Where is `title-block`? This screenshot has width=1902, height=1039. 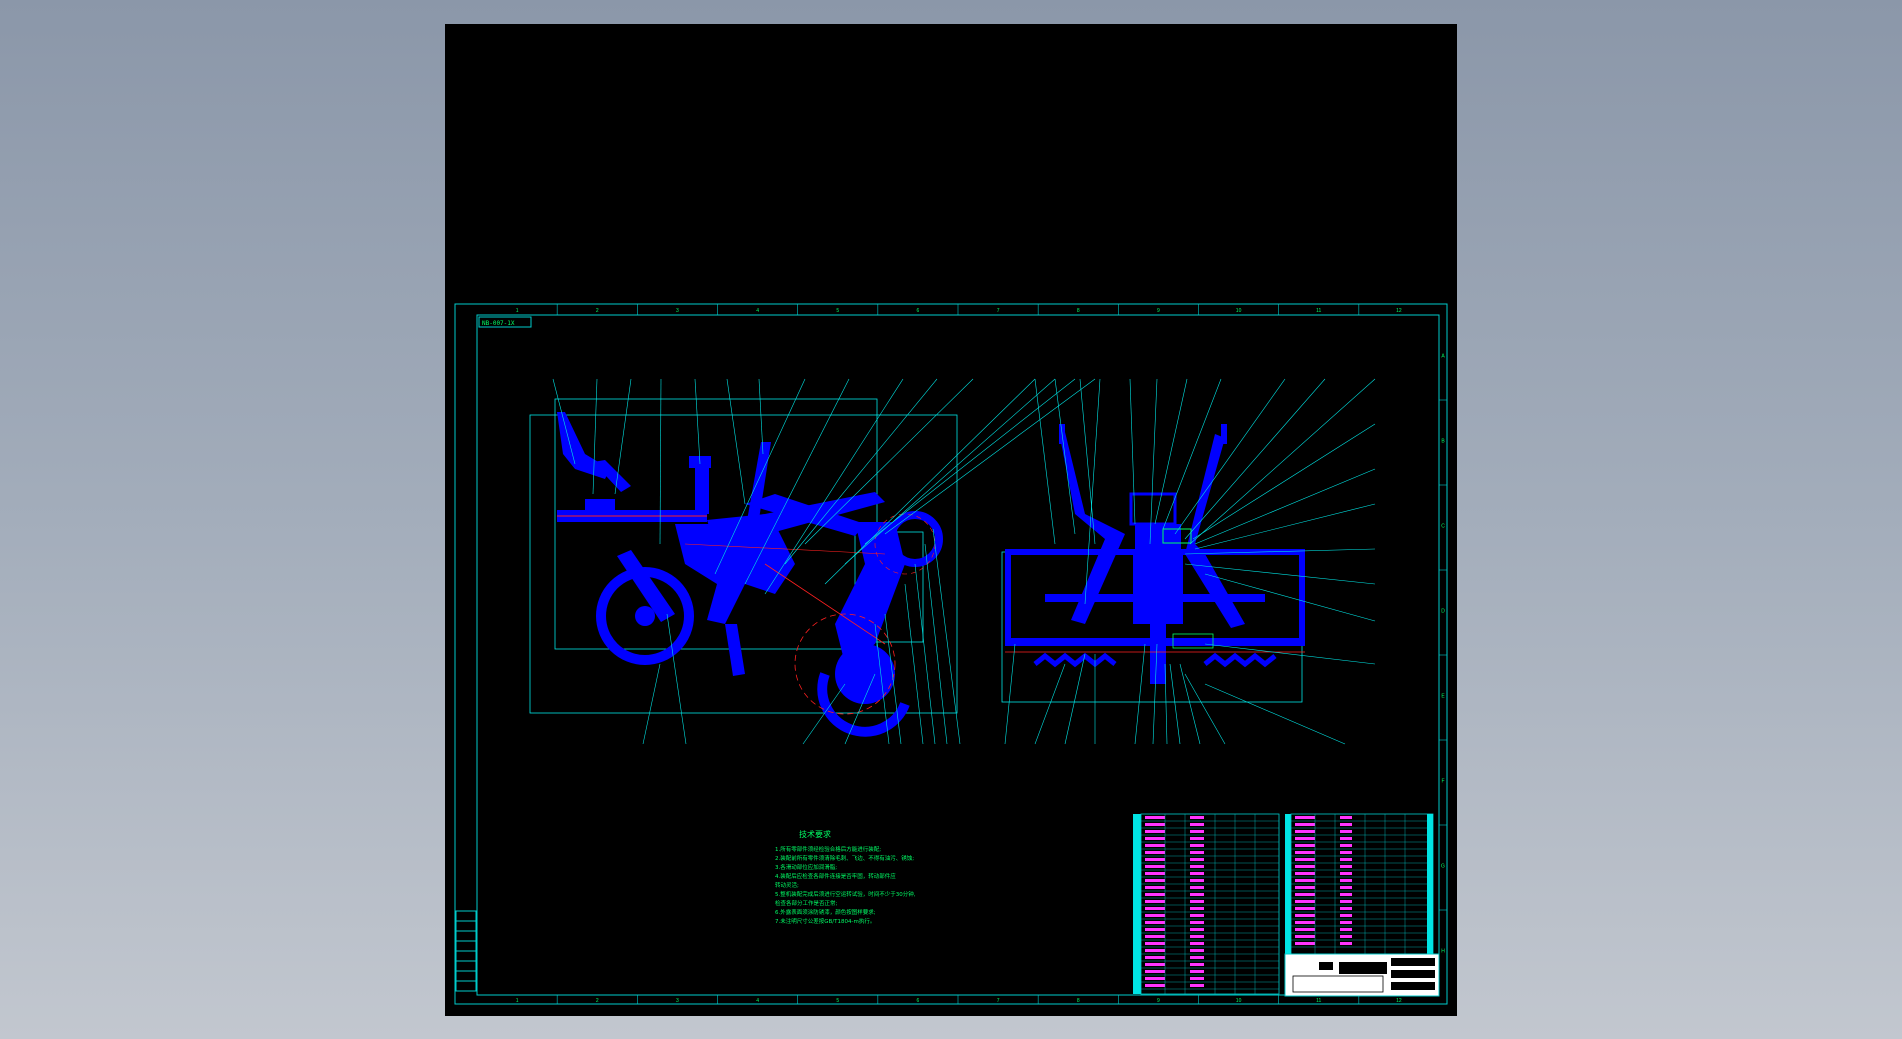
title-block is located at coordinates (1362, 975).